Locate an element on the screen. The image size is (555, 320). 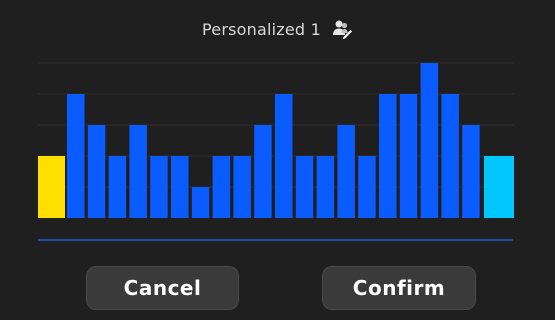
cancel-button: Cancel is located at coordinates (162, 288).